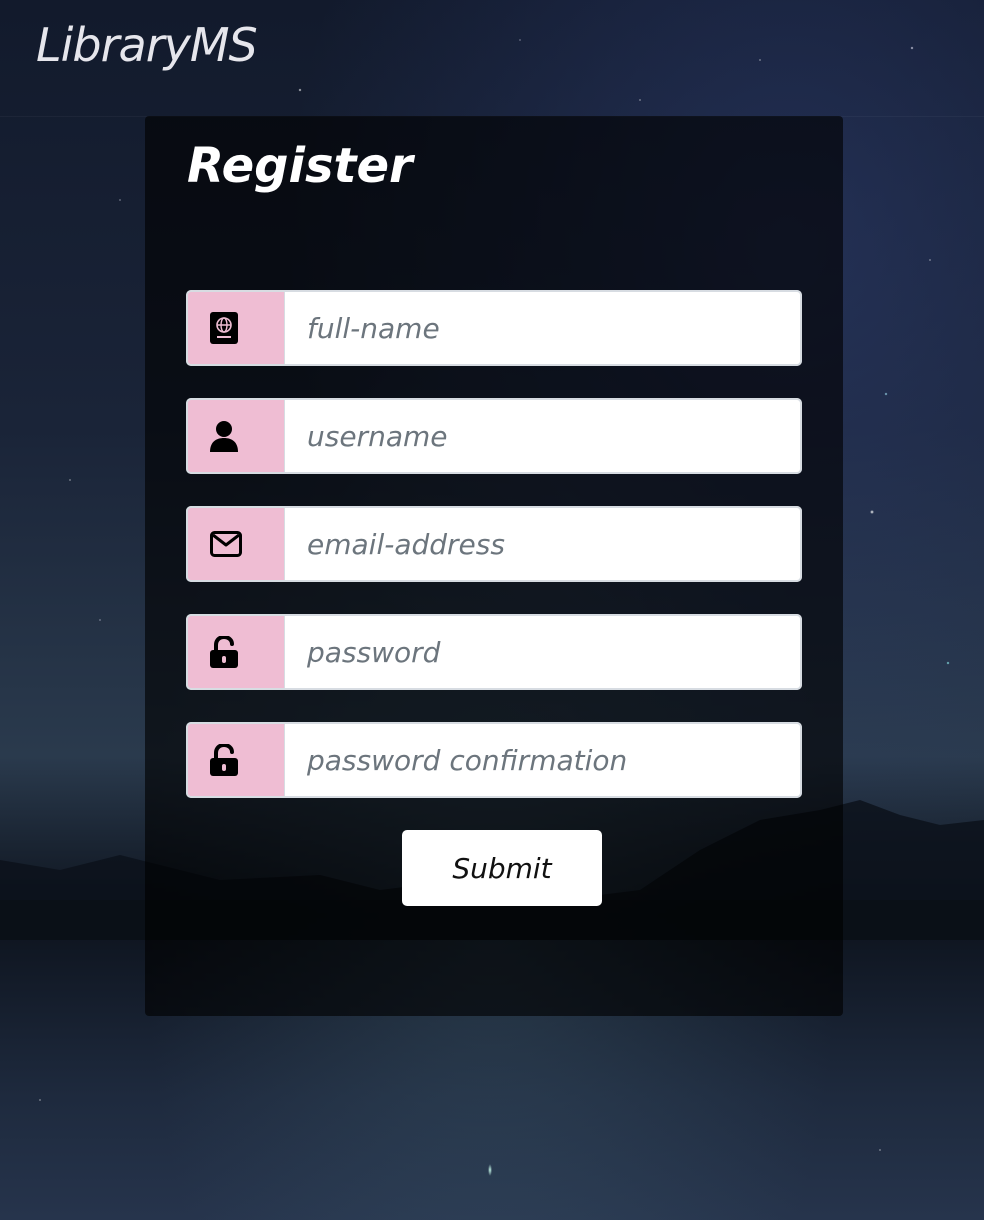 This screenshot has height=1220, width=984. What do you see at coordinates (543, 760) in the screenshot?
I see `password-confirmation-input` at bounding box center [543, 760].